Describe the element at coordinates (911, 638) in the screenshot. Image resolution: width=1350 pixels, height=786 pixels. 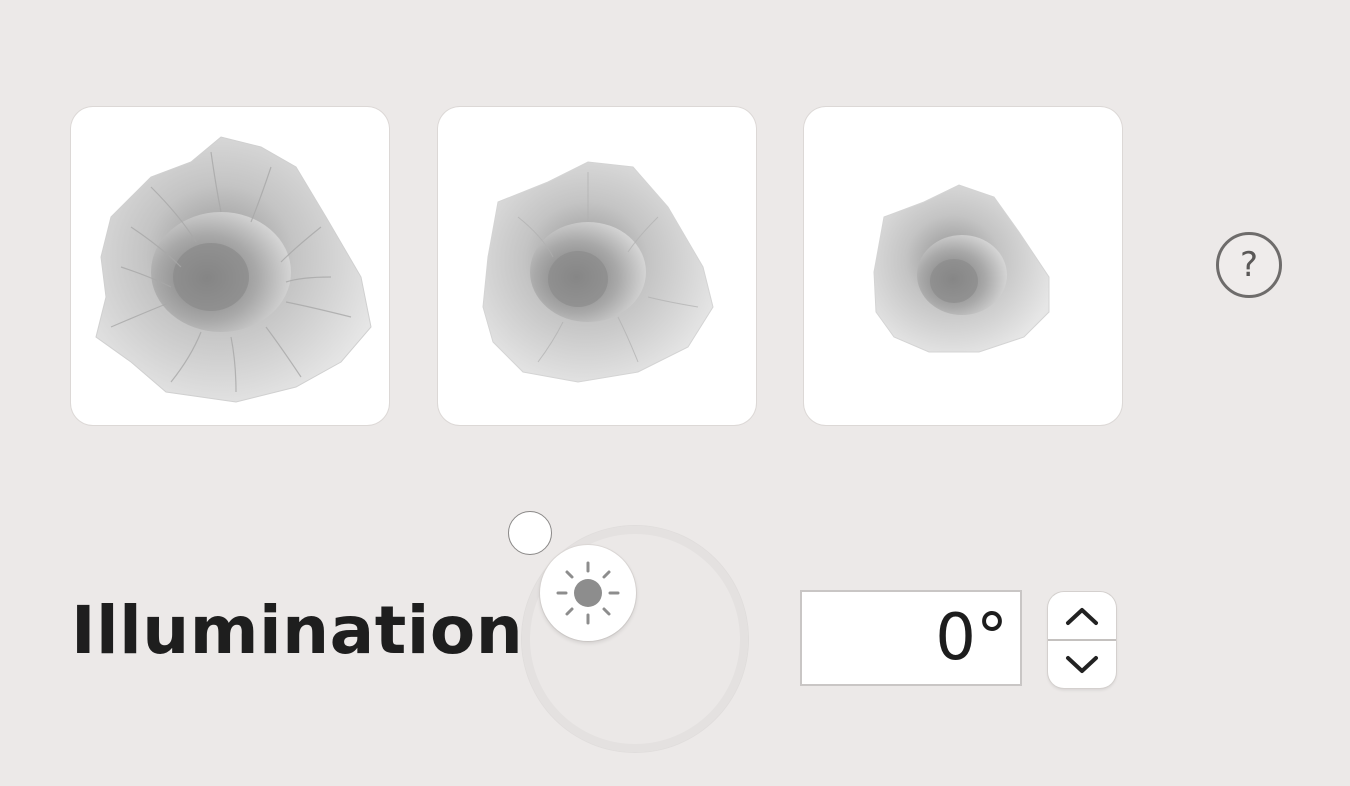
I see `illumination-angle-field: 0°` at that location.